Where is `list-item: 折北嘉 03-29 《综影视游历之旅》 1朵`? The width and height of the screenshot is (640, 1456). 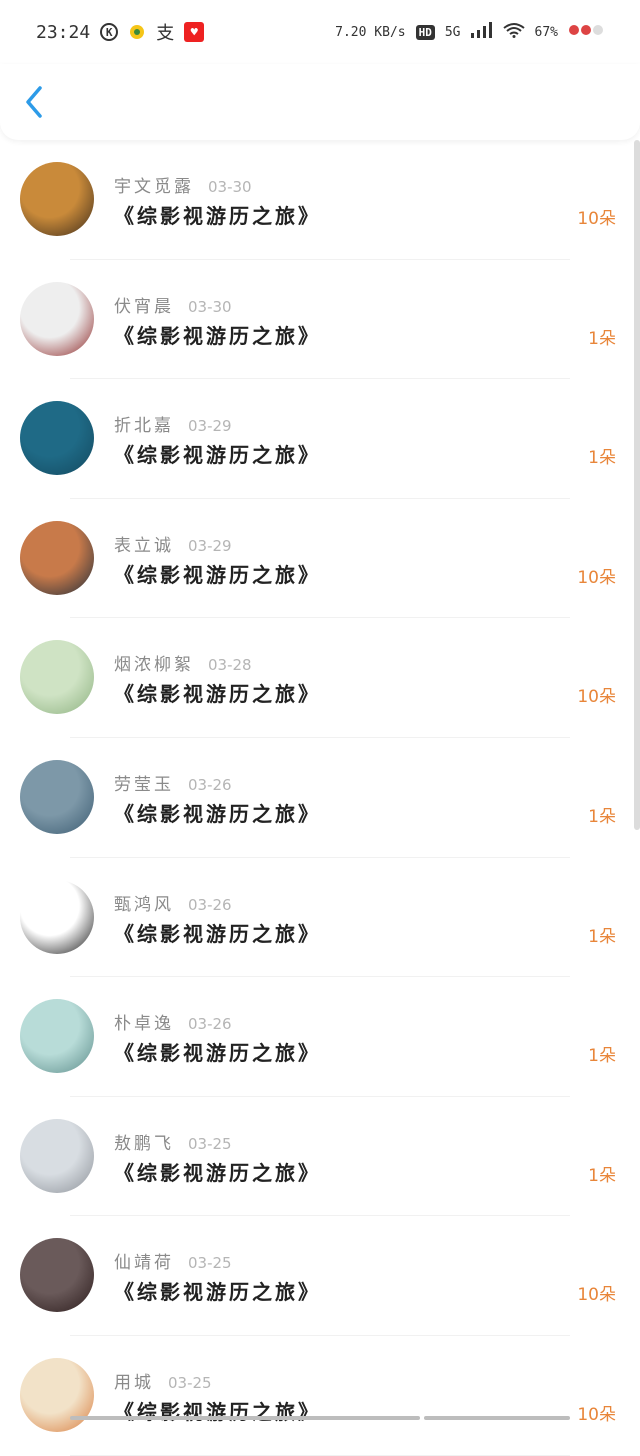 list-item: 折北嘉 03-29 《综影视游历之旅》 1朵 is located at coordinates (320, 439).